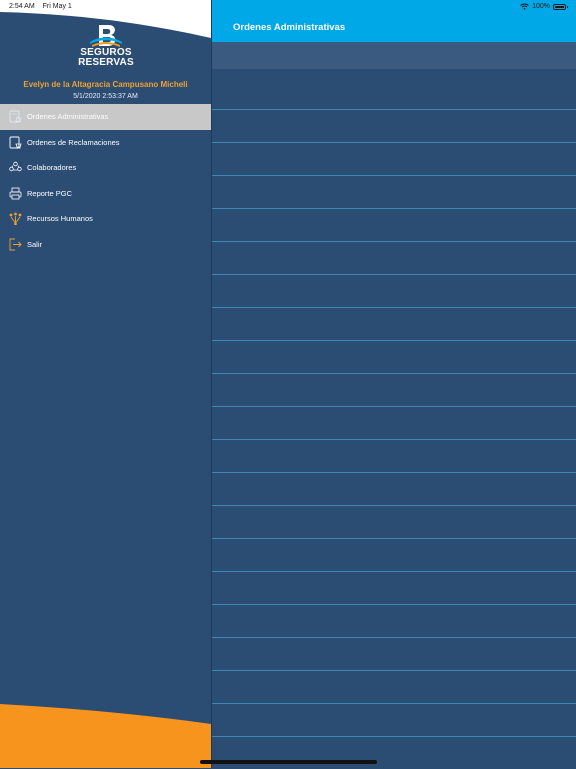 This screenshot has height=769, width=576. Describe the element at coordinates (15, 218) in the screenshot. I see `human-resources-icon` at that location.